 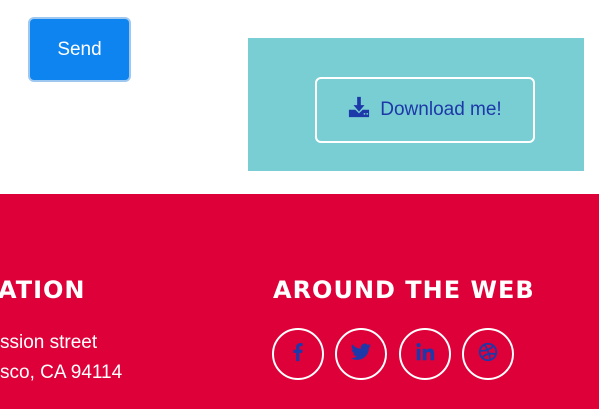 I want to click on facebook-icon, so click(x=298, y=354).